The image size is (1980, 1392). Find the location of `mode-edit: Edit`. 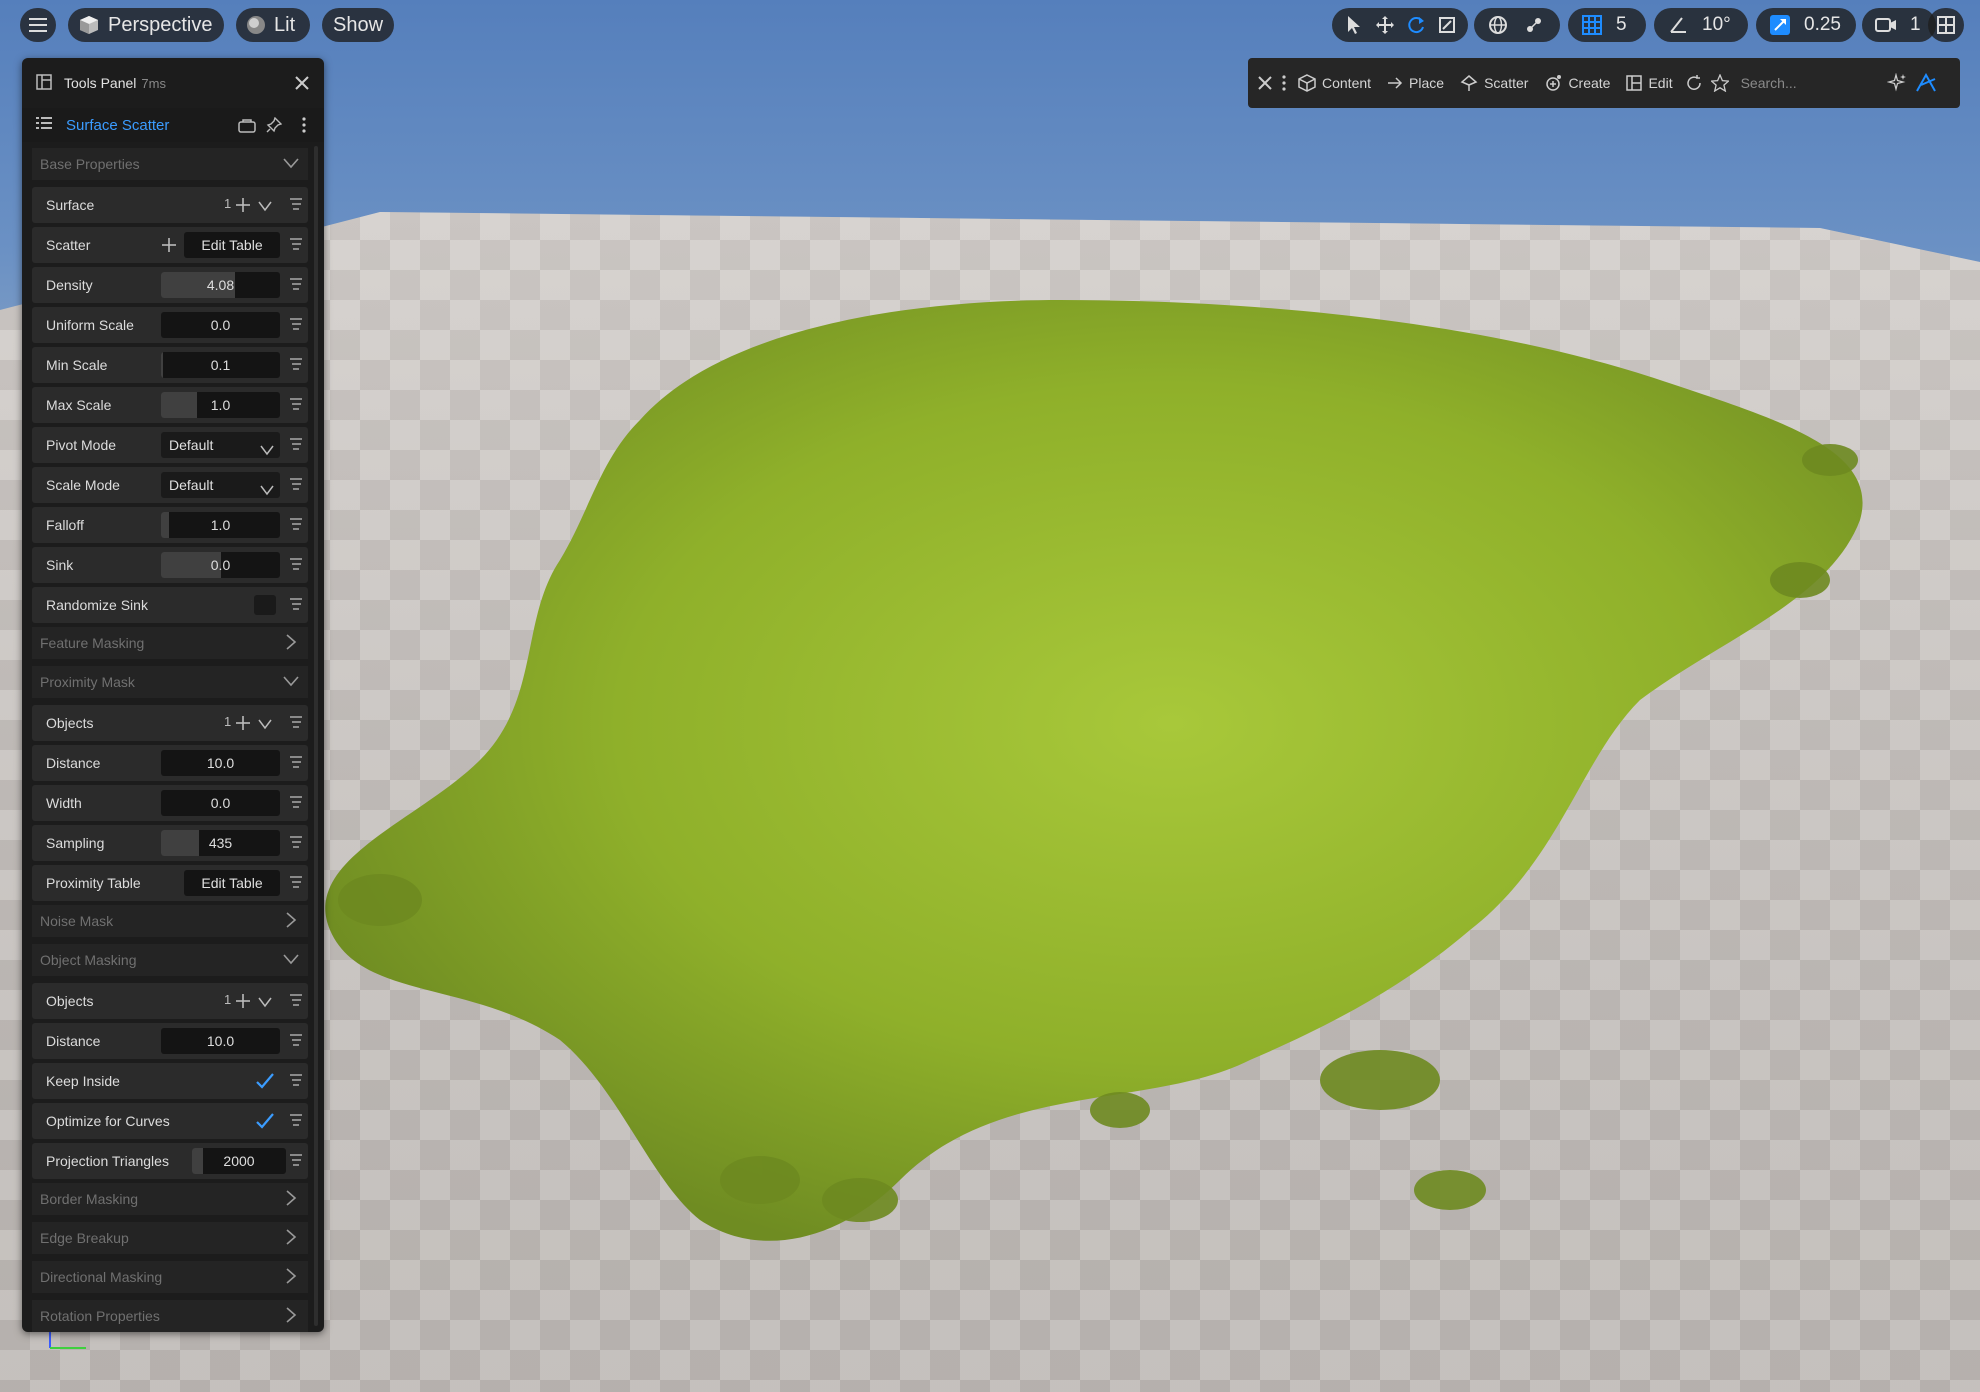

mode-edit: Edit is located at coordinates (1649, 83).